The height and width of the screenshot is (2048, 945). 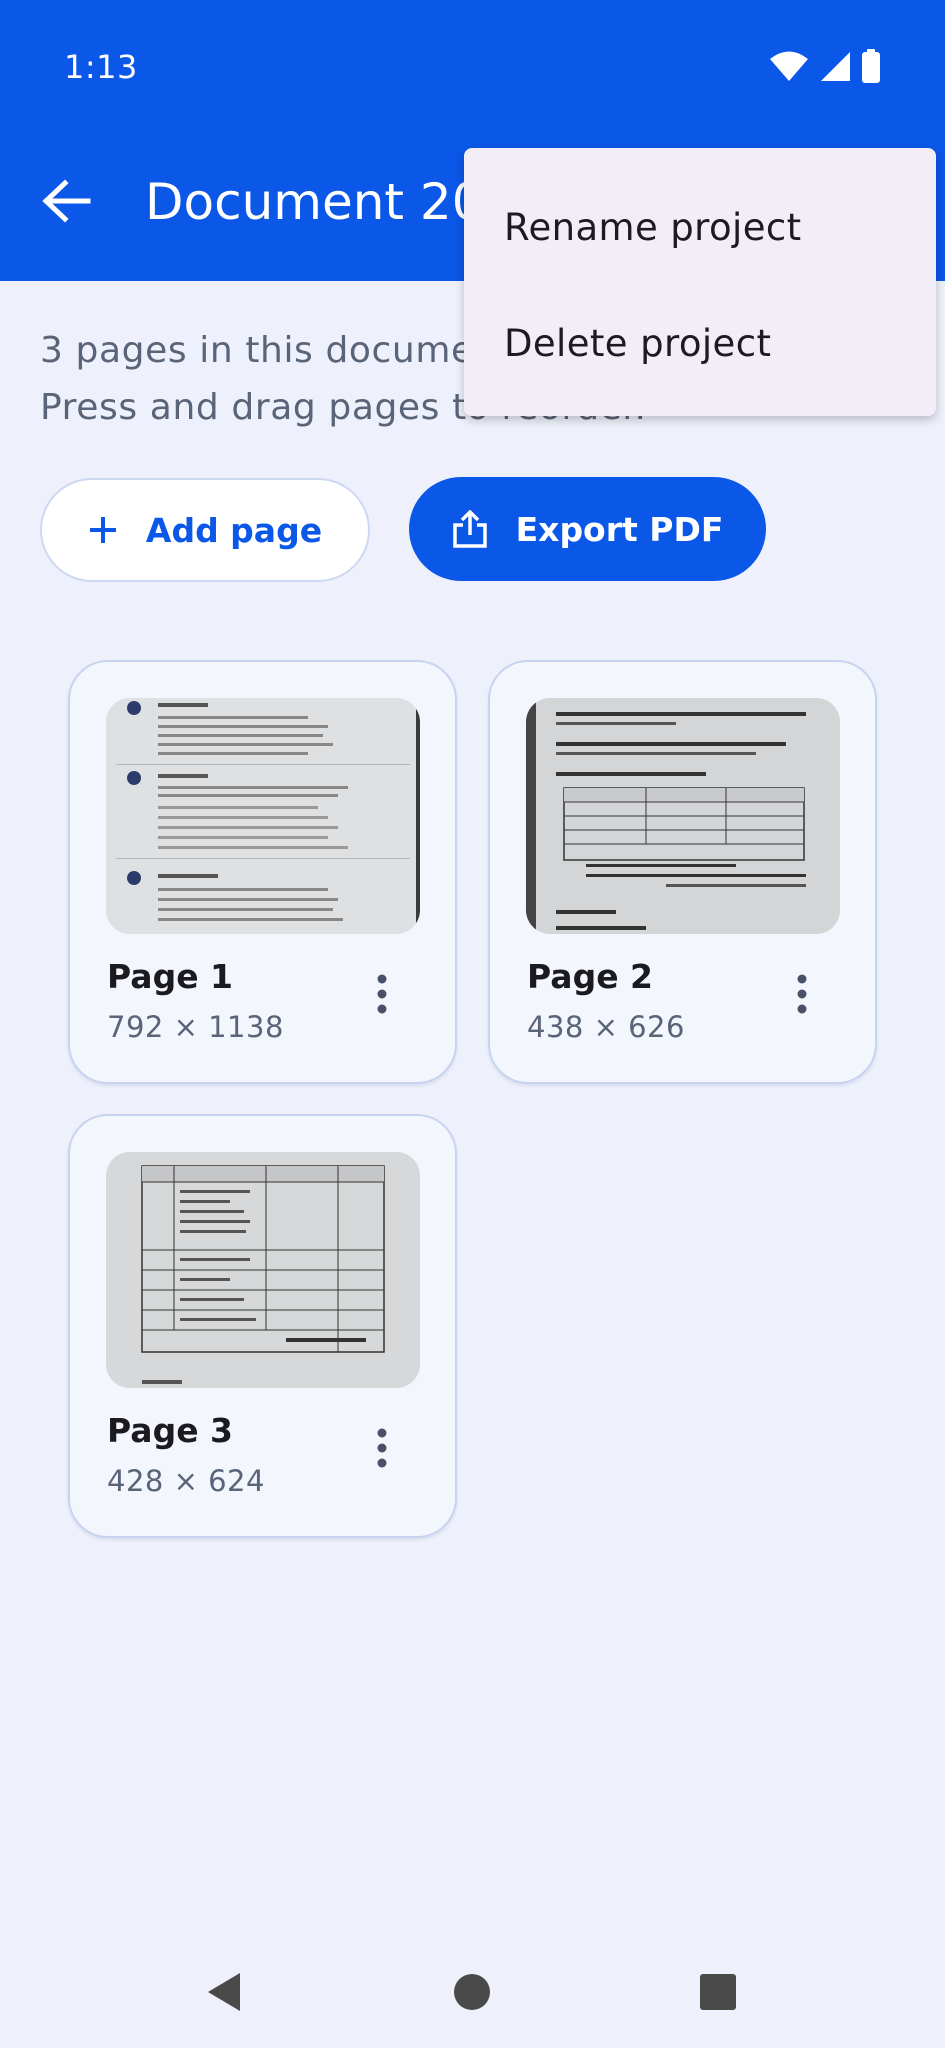 What do you see at coordinates (234, 530) in the screenshot?
I see `add-page-label: Add page` at bounding box center [234, 530].